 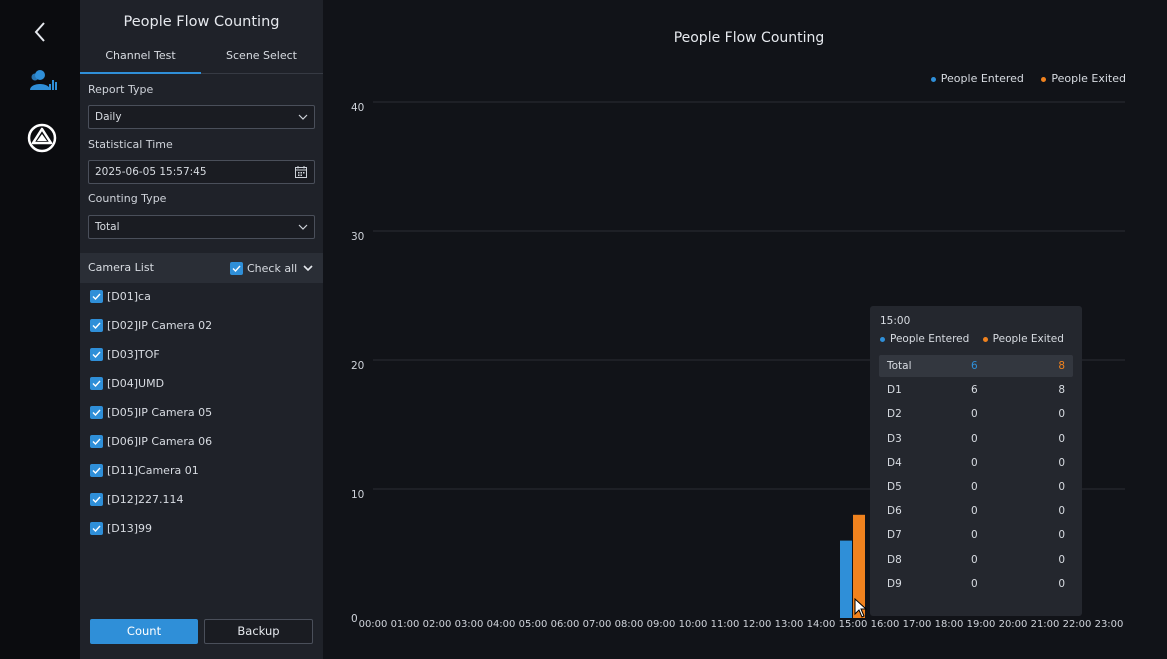 I want to click on legend-exited: People Exited, so click(x=1083, y=78).